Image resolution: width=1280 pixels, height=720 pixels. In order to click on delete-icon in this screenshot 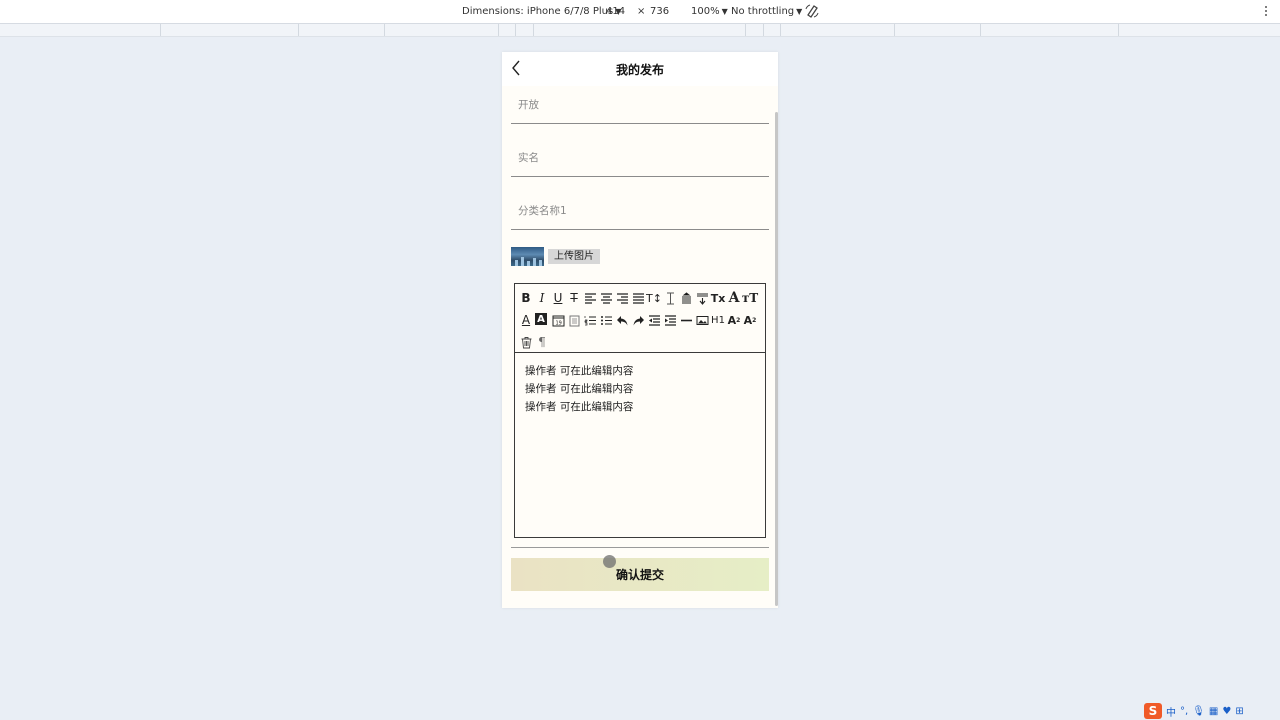, I will do `click(526, 342)`.